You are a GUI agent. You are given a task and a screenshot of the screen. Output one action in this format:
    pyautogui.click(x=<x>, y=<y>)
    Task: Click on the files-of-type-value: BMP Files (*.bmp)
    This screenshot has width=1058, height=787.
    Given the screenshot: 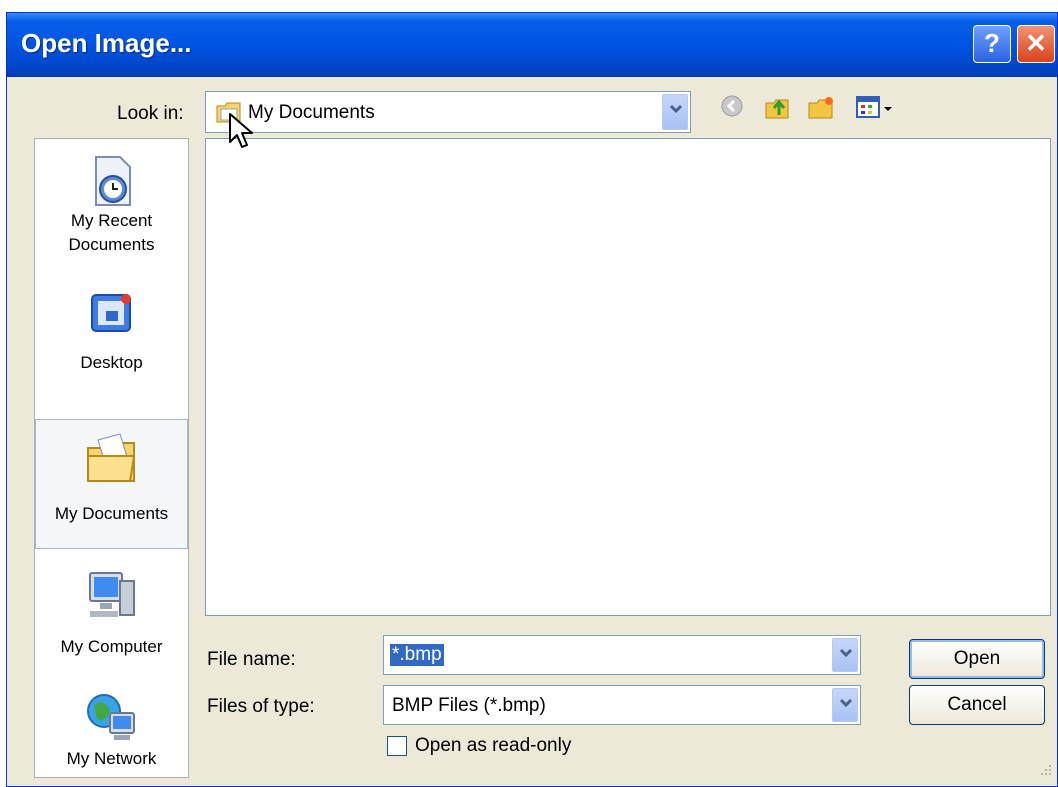 What is the action you would take?
    pyautogui.click(x=469, y=705)
    